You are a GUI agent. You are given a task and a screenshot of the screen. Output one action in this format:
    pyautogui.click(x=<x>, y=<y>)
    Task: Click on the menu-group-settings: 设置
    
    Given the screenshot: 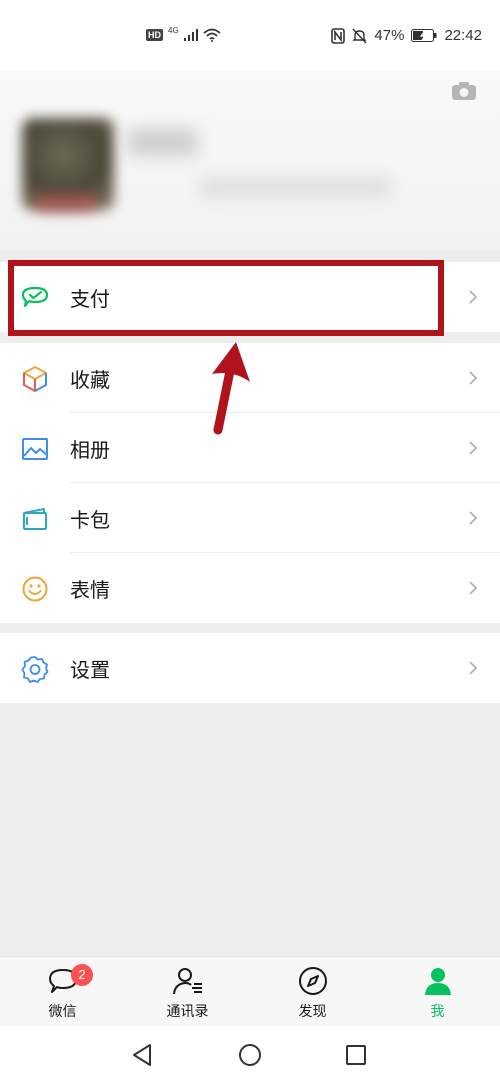 What is the action you would take?
    pyautogui.click(x=250, y=668)
    